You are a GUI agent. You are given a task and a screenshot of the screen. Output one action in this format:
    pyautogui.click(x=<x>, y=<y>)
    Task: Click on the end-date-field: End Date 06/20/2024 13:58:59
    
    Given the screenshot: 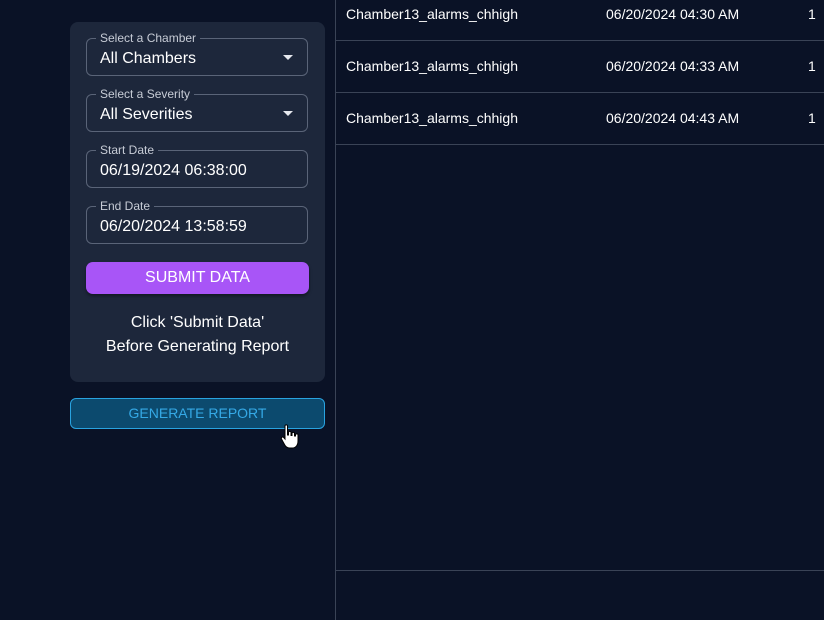 What is the action you would take?
    pyautogui.click(x=197, y=221)
    